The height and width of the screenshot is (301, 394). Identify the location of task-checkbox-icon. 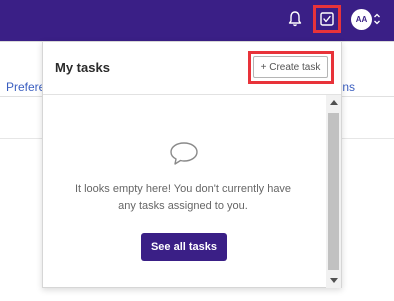
(327, 19).